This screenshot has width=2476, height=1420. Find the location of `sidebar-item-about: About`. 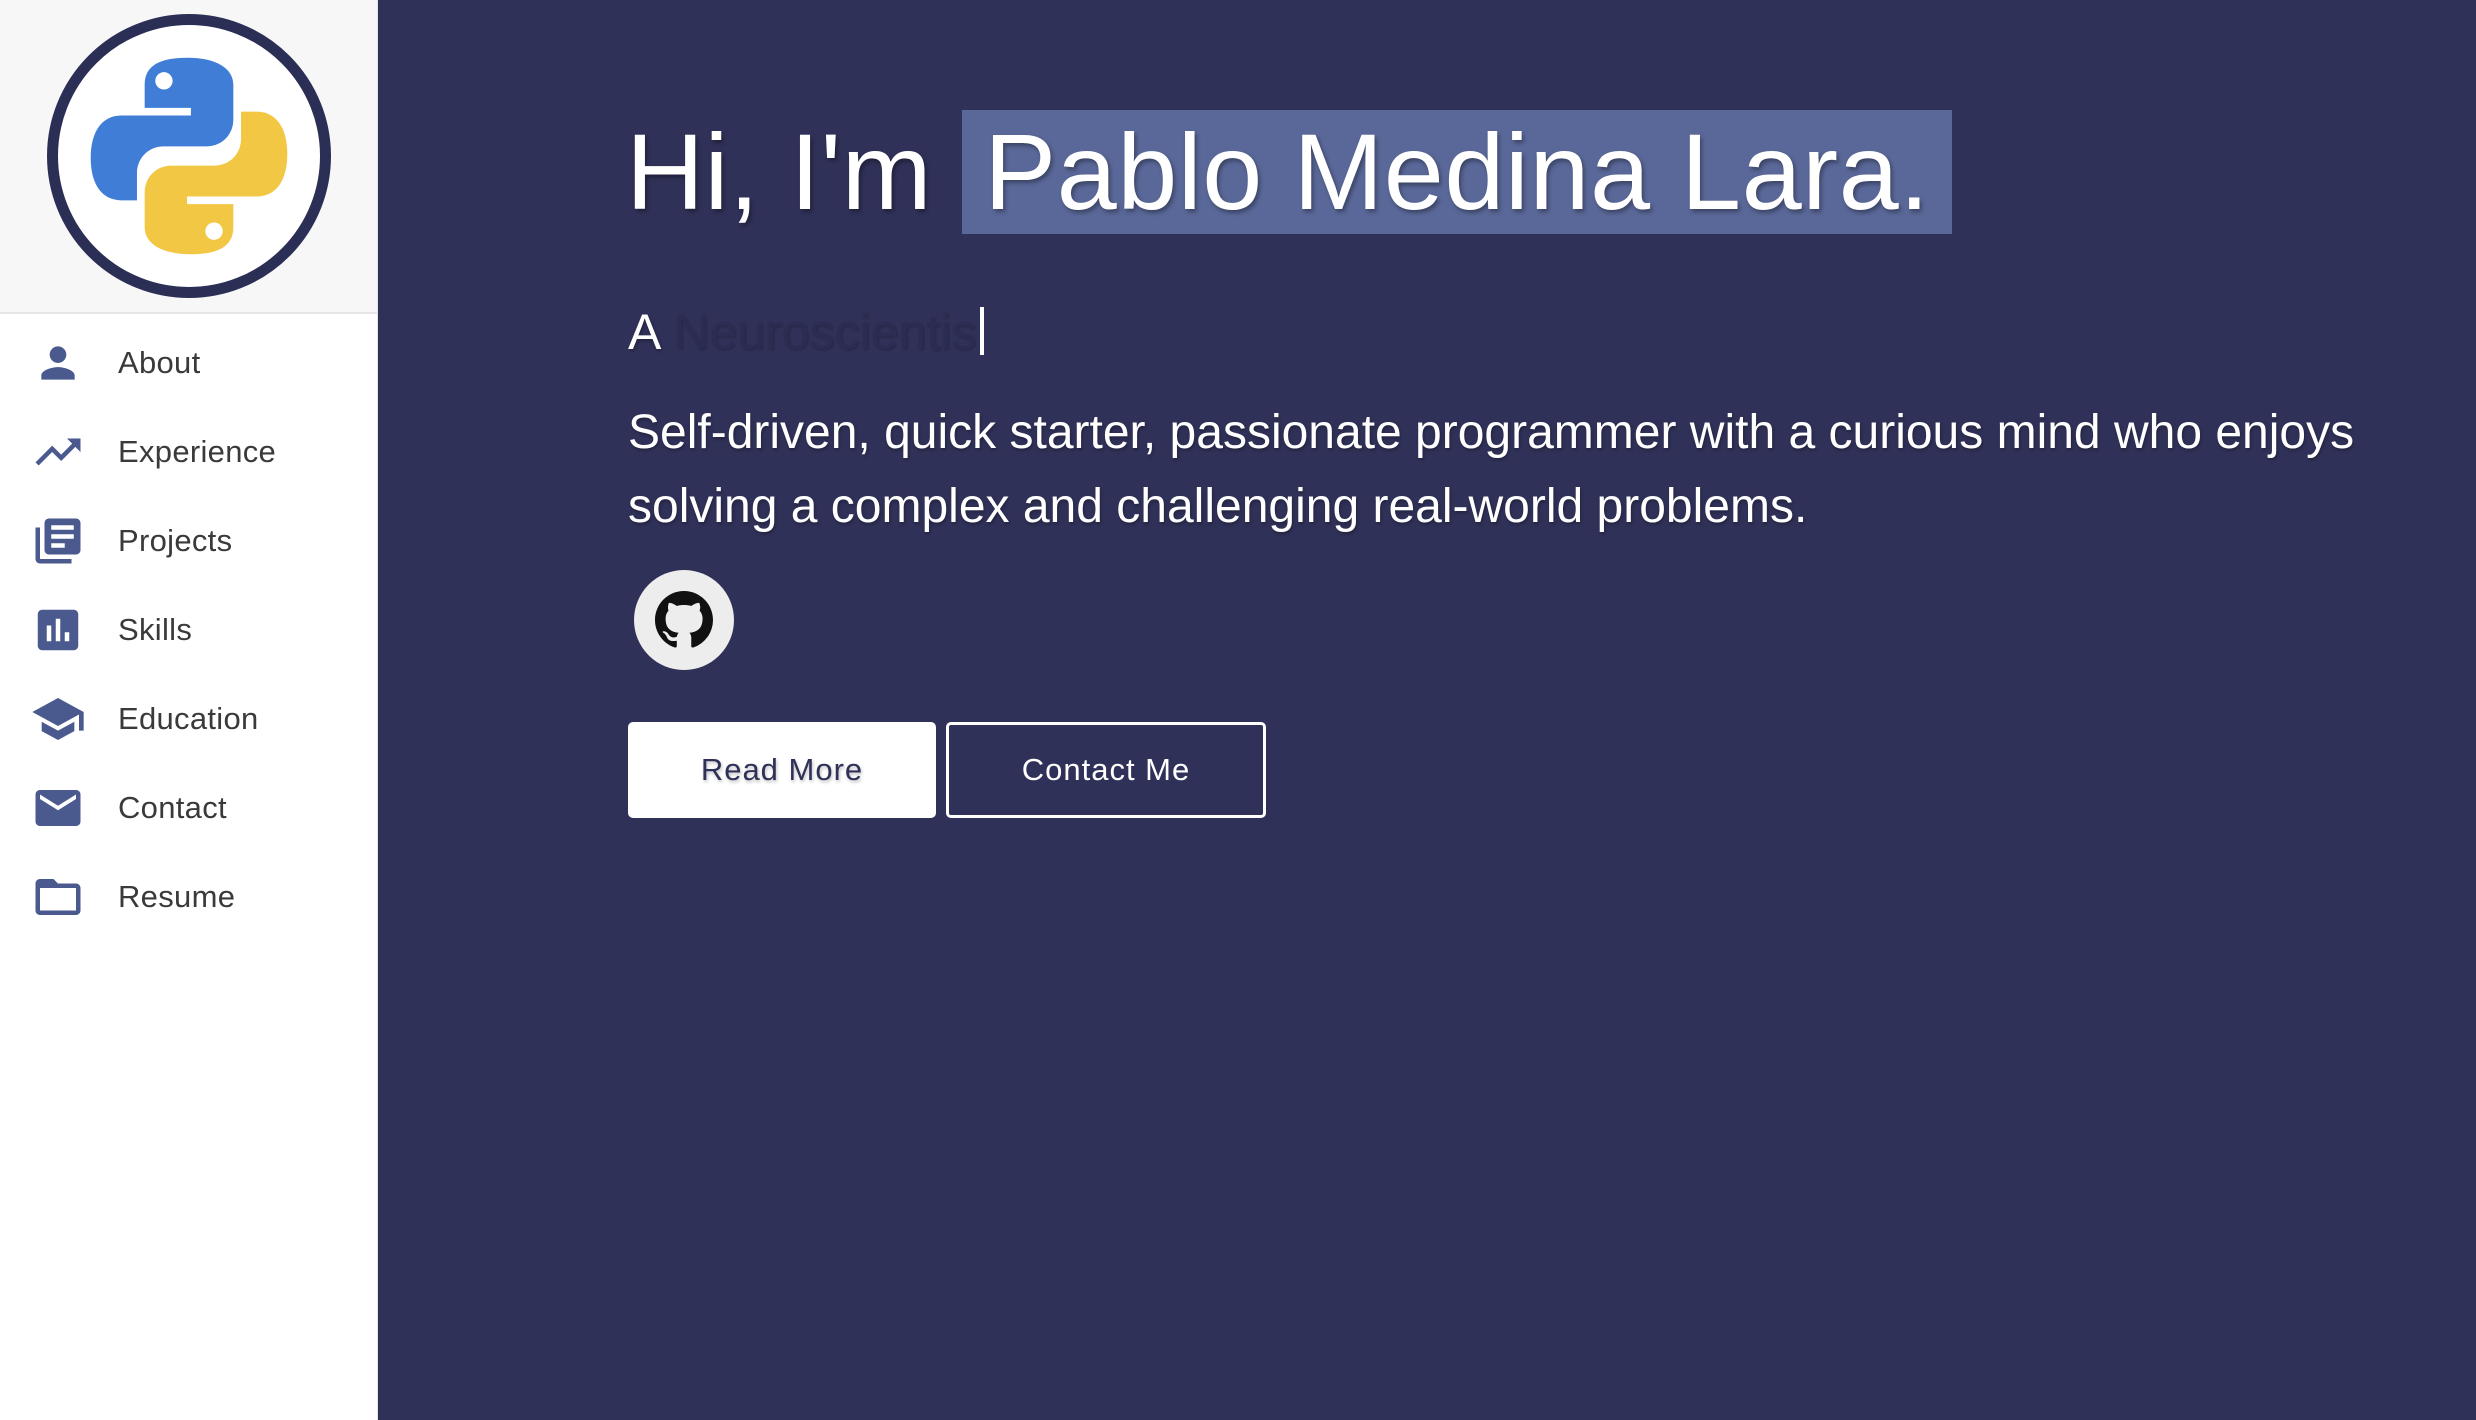

sidebar-item-about: About is located at coordinates (188, 362).